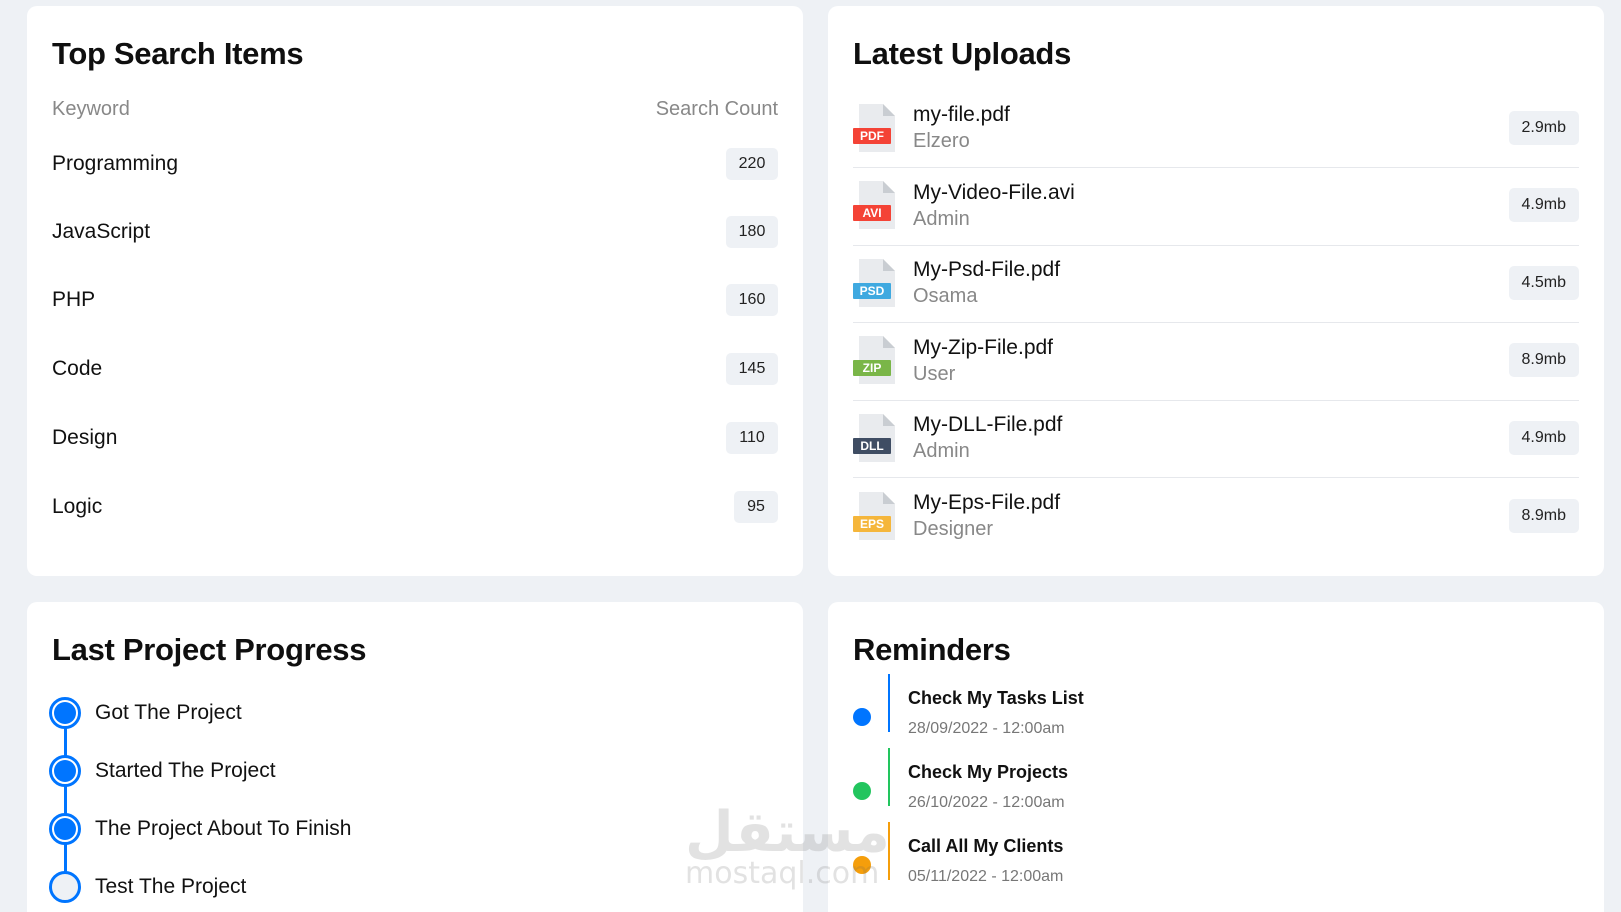  Describe the element at coordinates (1216, 206) in the screenshot. I see `upload-row: AVI My-Video-File.avi Admin 4.9mb` at that location.